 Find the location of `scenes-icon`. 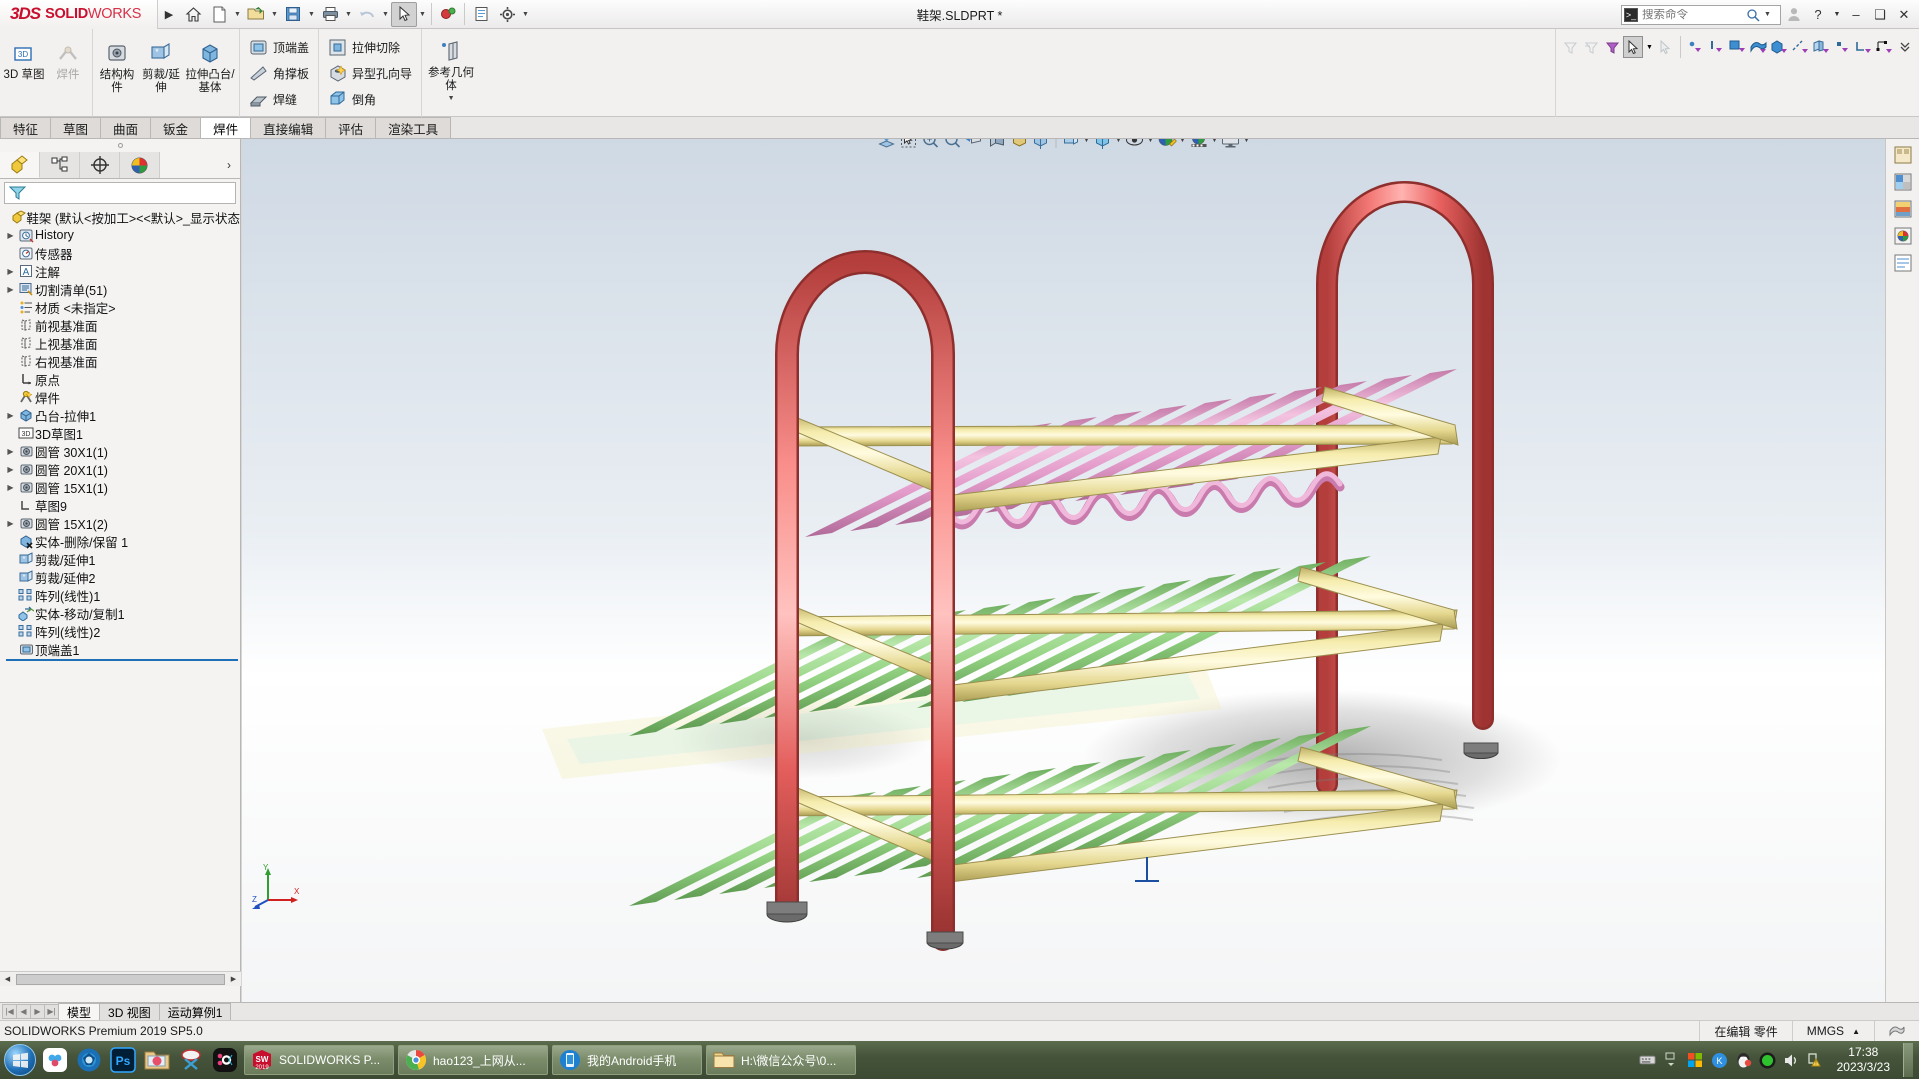

scenes-icon is located at coordinates (1903, 209).